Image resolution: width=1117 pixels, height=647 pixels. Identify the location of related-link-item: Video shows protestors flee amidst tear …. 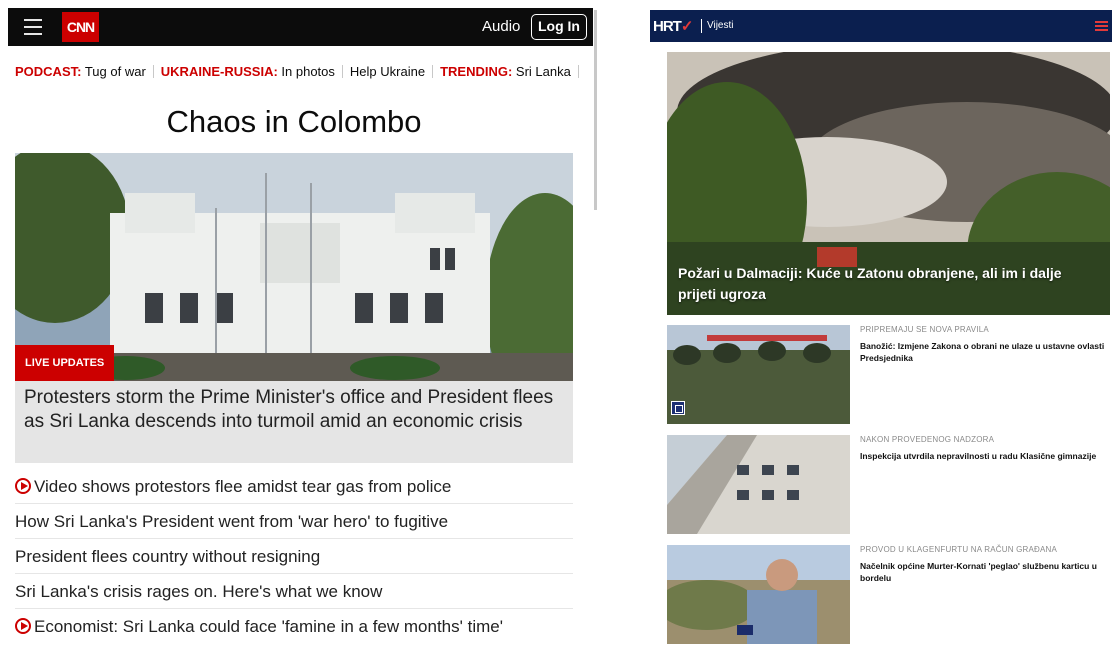
(294, 486).